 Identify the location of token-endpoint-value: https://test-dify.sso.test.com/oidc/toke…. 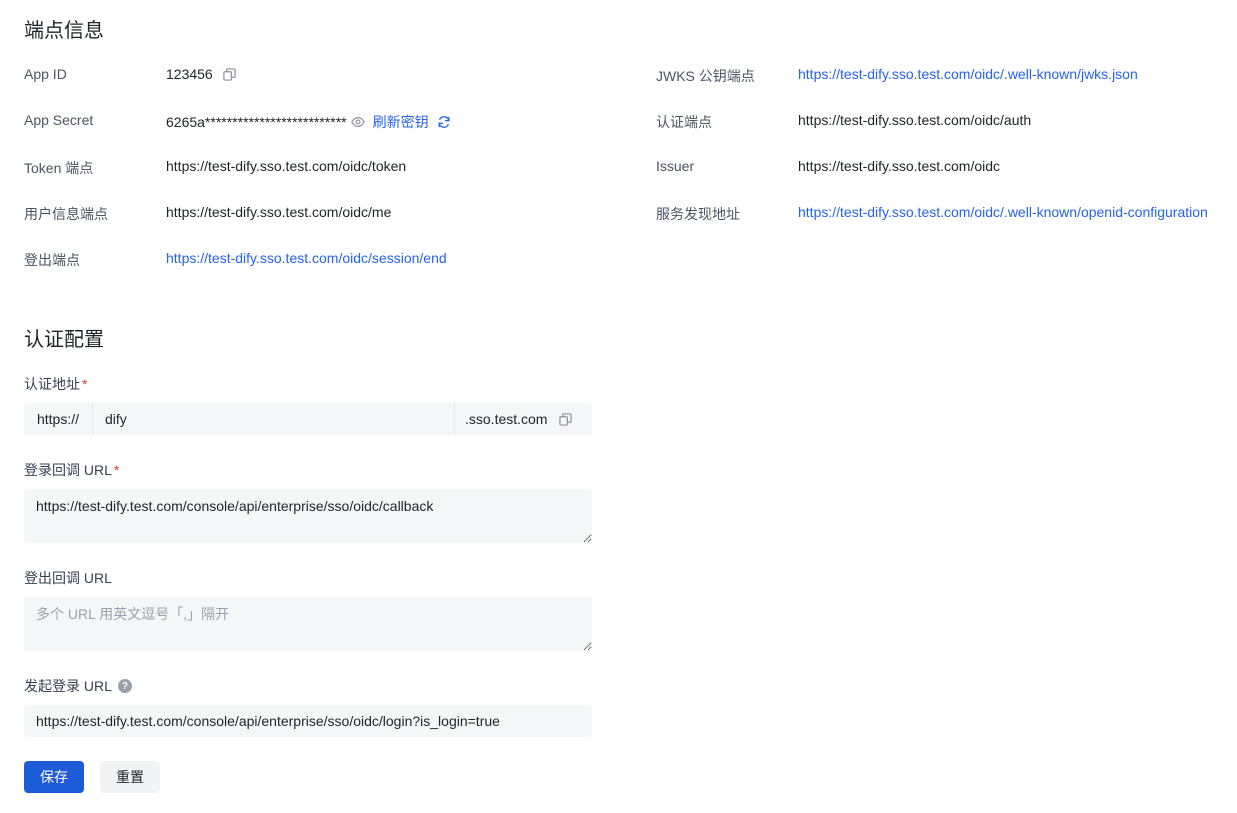
(286, 166).